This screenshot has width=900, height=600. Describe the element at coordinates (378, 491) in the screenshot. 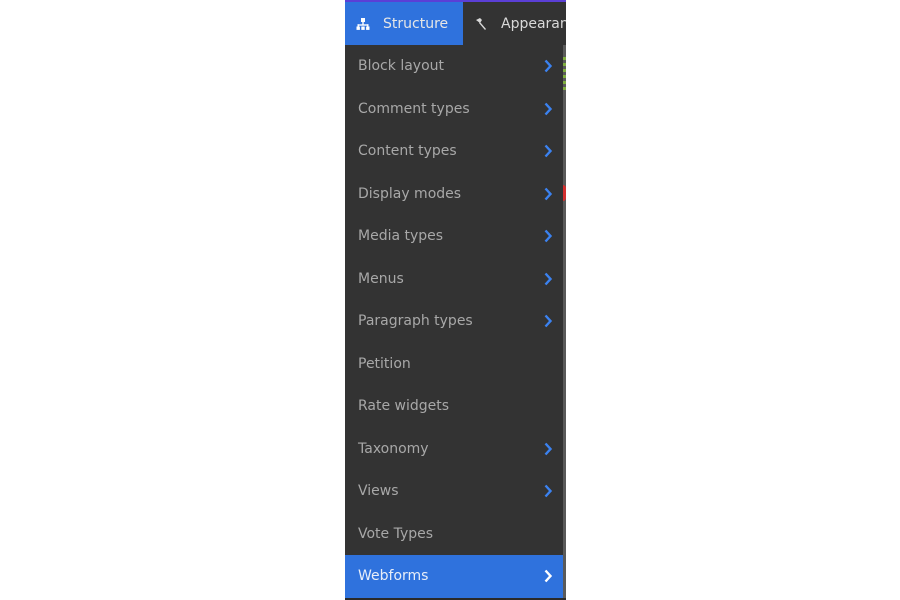

I see `menu-item-label: Views` at that location.